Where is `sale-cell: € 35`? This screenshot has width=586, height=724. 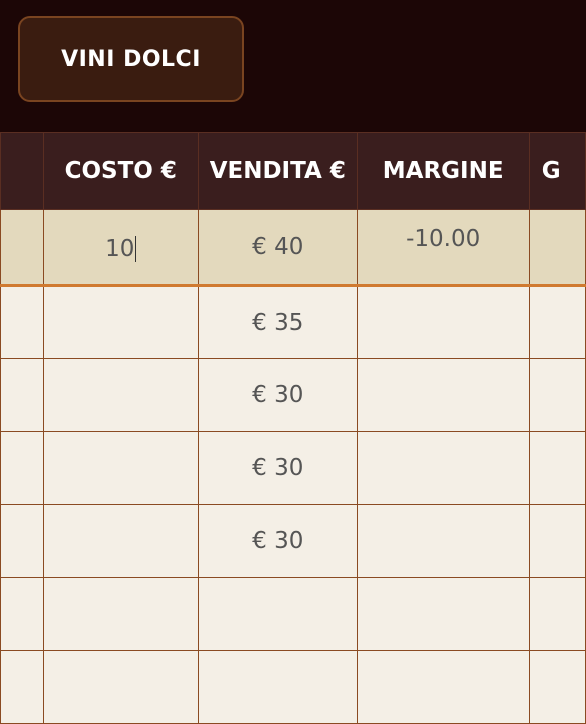
sale-cell: € 35 is located at coordinates (277, 322).